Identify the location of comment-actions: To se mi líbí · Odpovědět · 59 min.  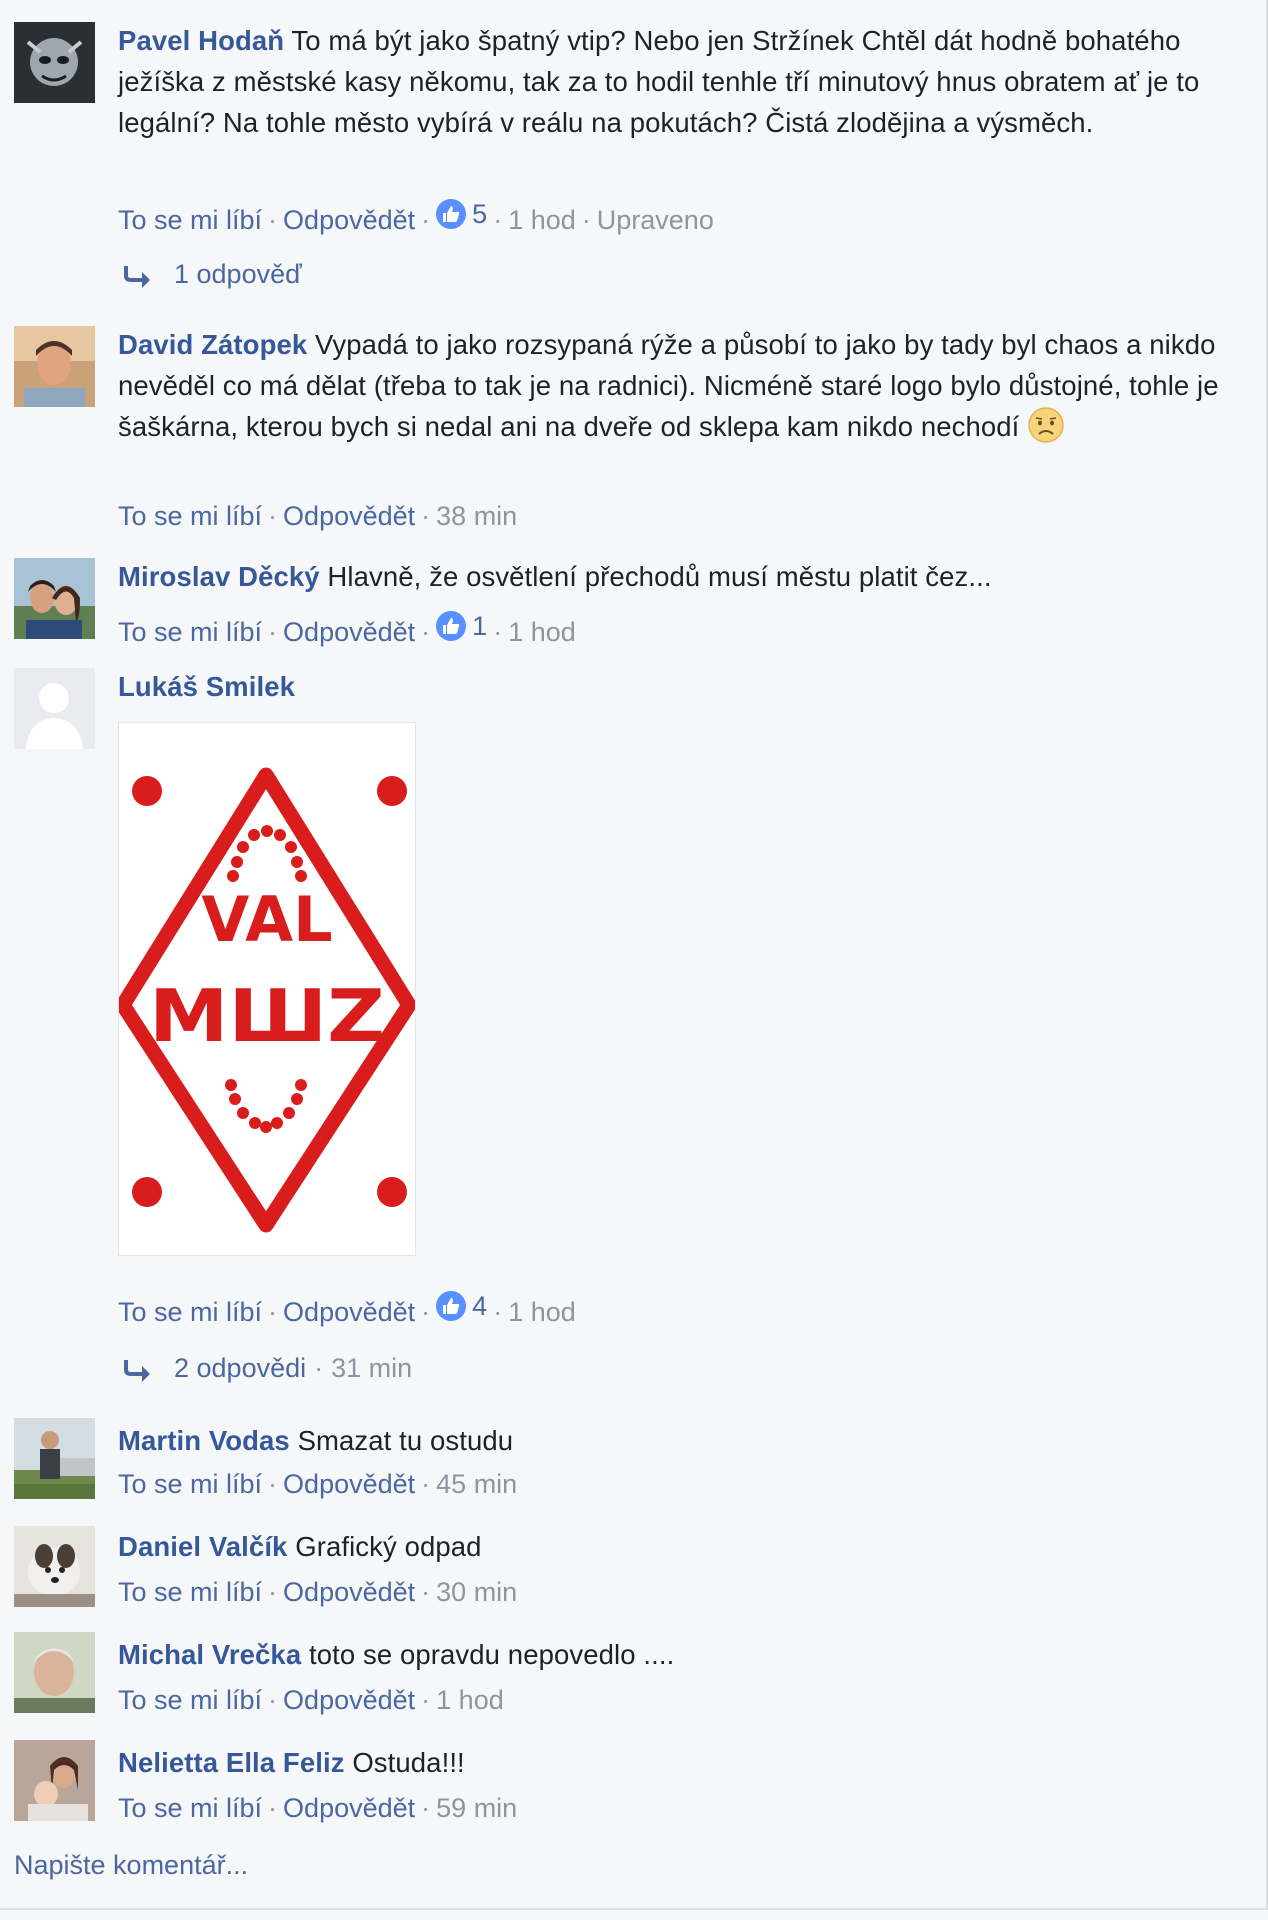
(318, 1808).